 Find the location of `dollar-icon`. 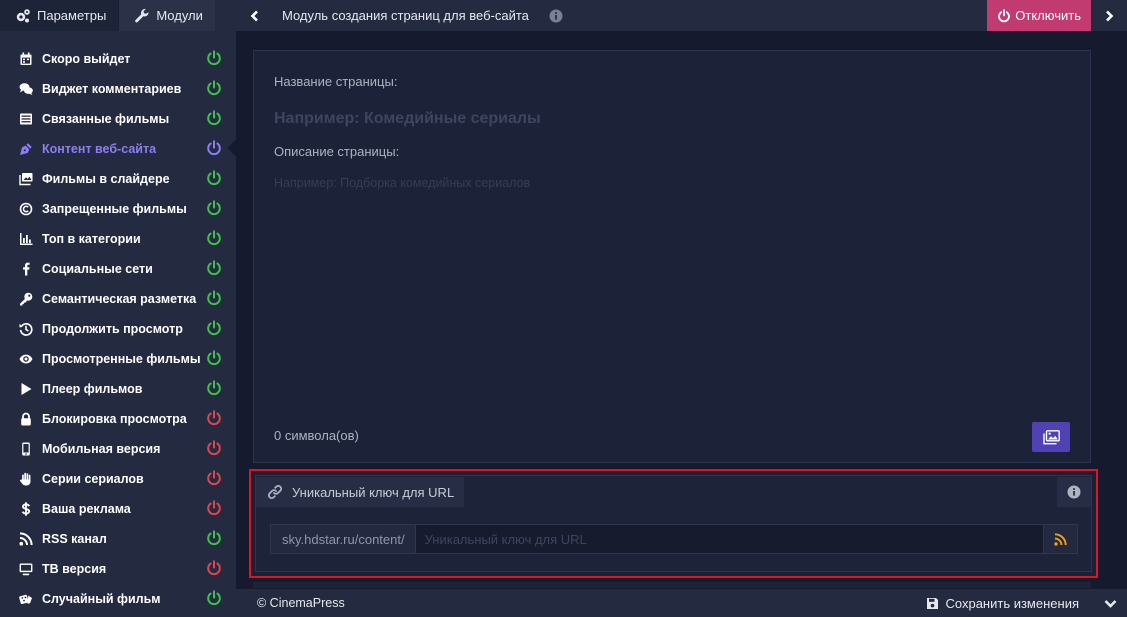

dollar-icon is located at coordinates (26, 509).